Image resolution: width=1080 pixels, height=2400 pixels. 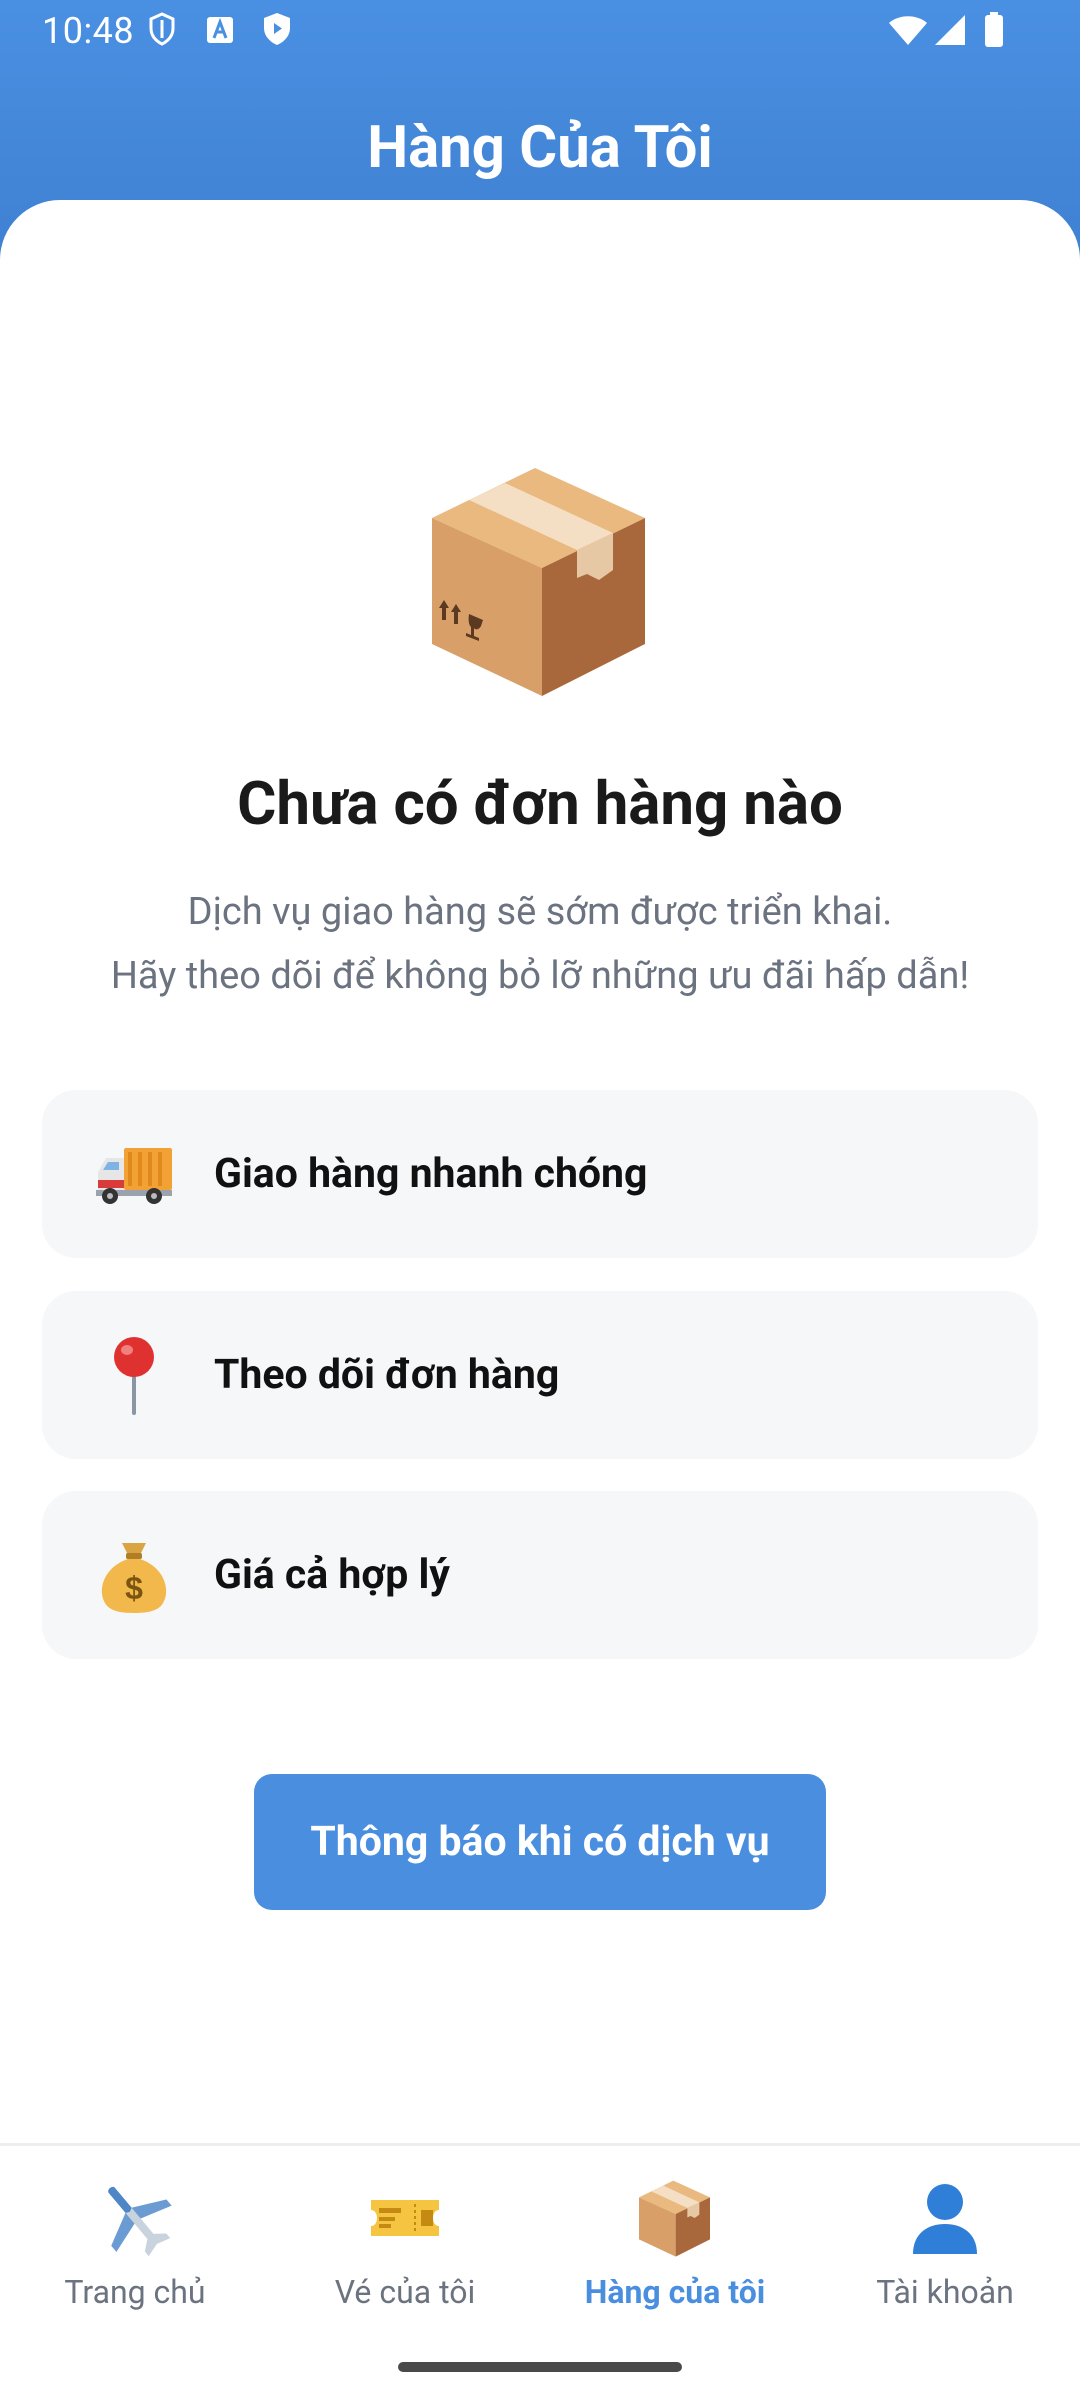 What do you see at coordinates (675, 2292) in the screenshot?
I see `nav-label: Hàng của tôi` at bounding box center [675, 2292].